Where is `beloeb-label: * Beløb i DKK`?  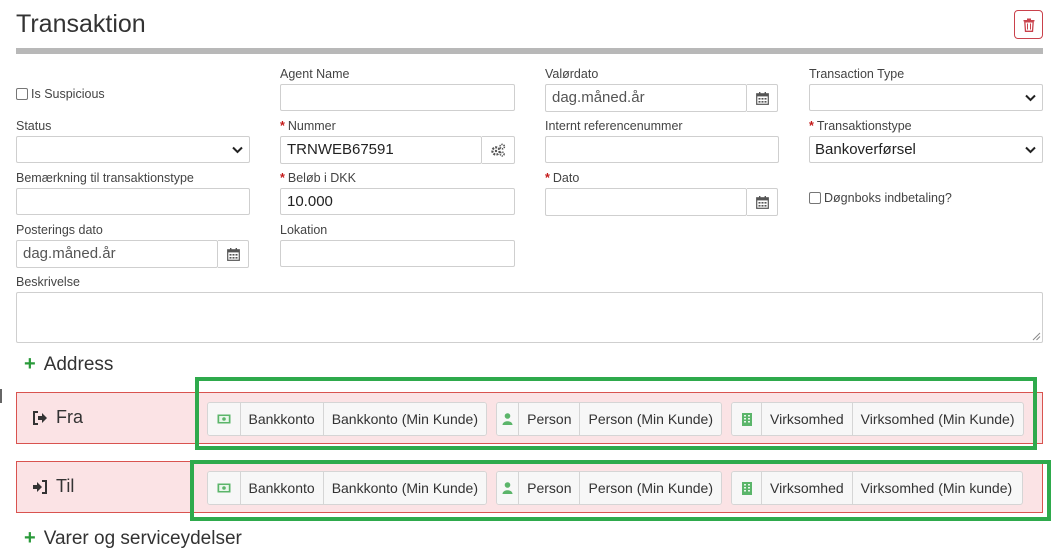
beloeb-label: * Beløb i DKK is located at coordinates (318, 178).